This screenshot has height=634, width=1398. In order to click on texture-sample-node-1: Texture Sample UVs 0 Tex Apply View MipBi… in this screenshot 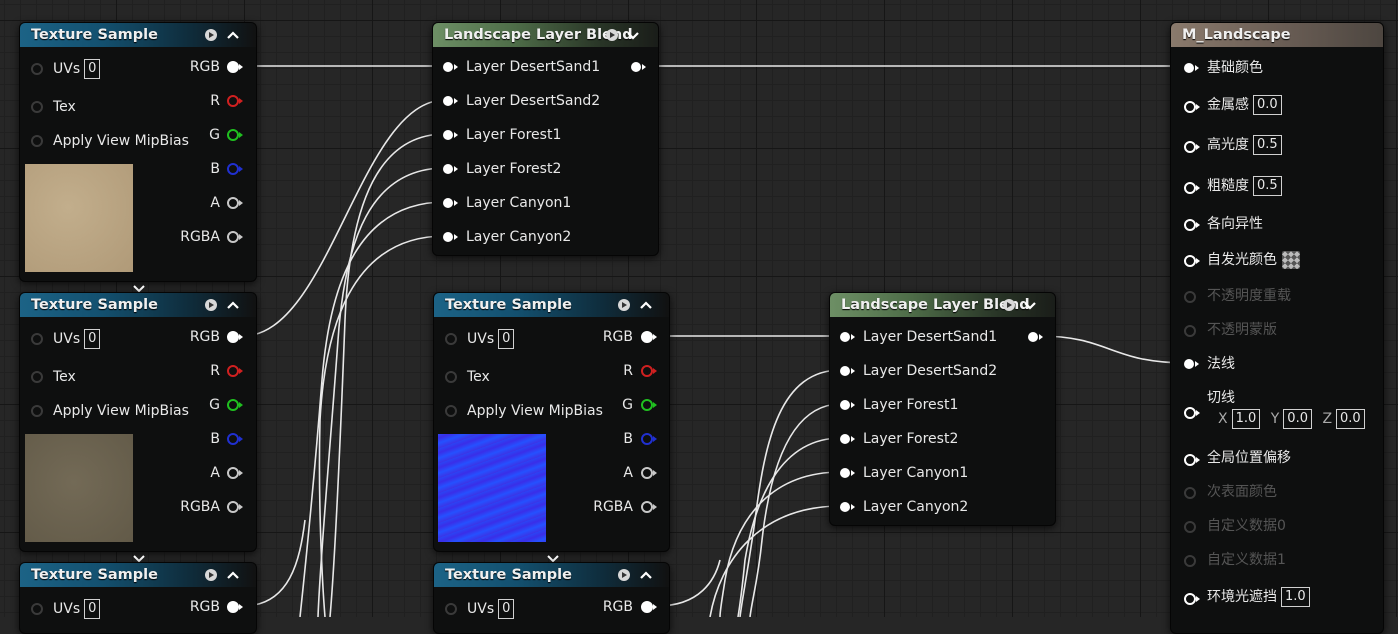, I will do `click(138, 157)`.